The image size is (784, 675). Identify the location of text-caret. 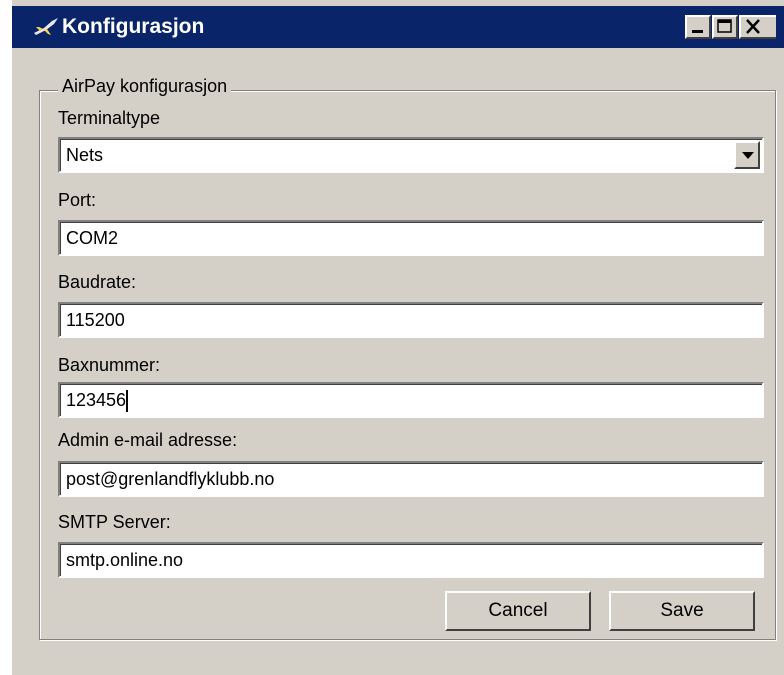
(127, 401).